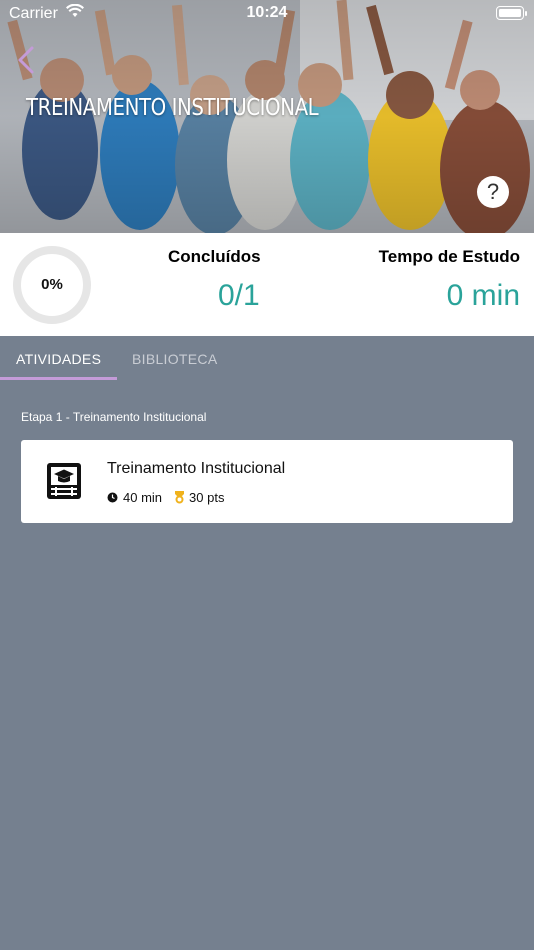 The image size is (534, 950). Describe the element at coordinates (58, 378) in the screenshot. I see `active-tab-indicator` at that location.